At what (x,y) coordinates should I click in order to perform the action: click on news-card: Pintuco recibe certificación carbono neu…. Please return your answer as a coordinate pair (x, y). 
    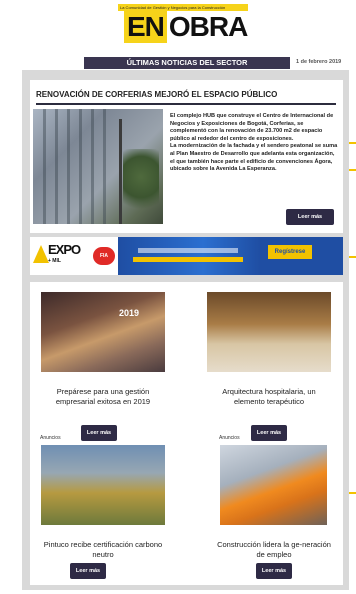
    Looking at the image, I should click on (103, 512).